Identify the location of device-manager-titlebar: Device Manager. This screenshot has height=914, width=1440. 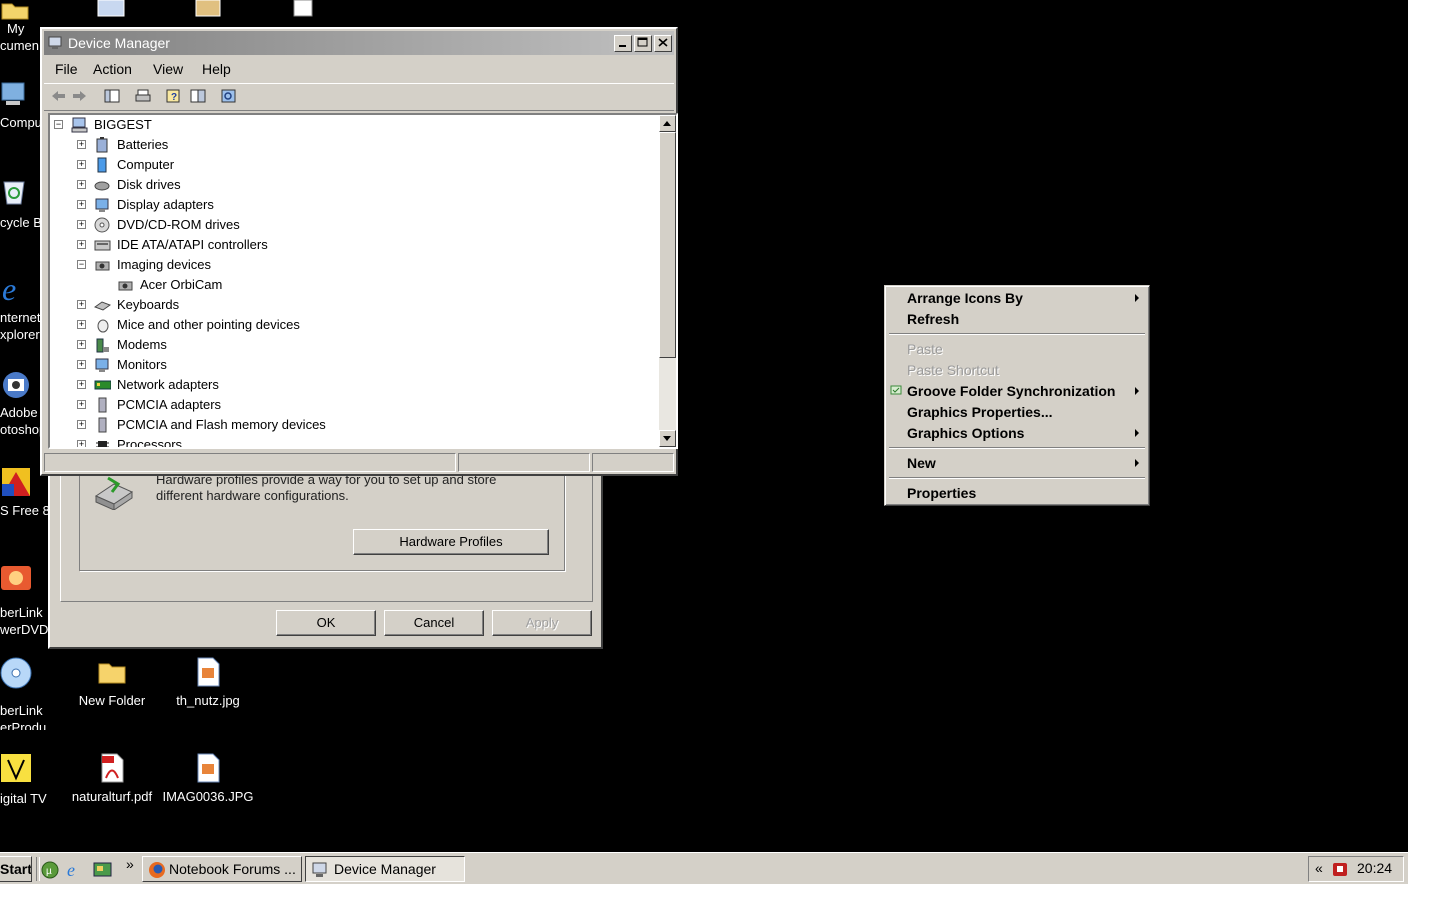
(359, 43).